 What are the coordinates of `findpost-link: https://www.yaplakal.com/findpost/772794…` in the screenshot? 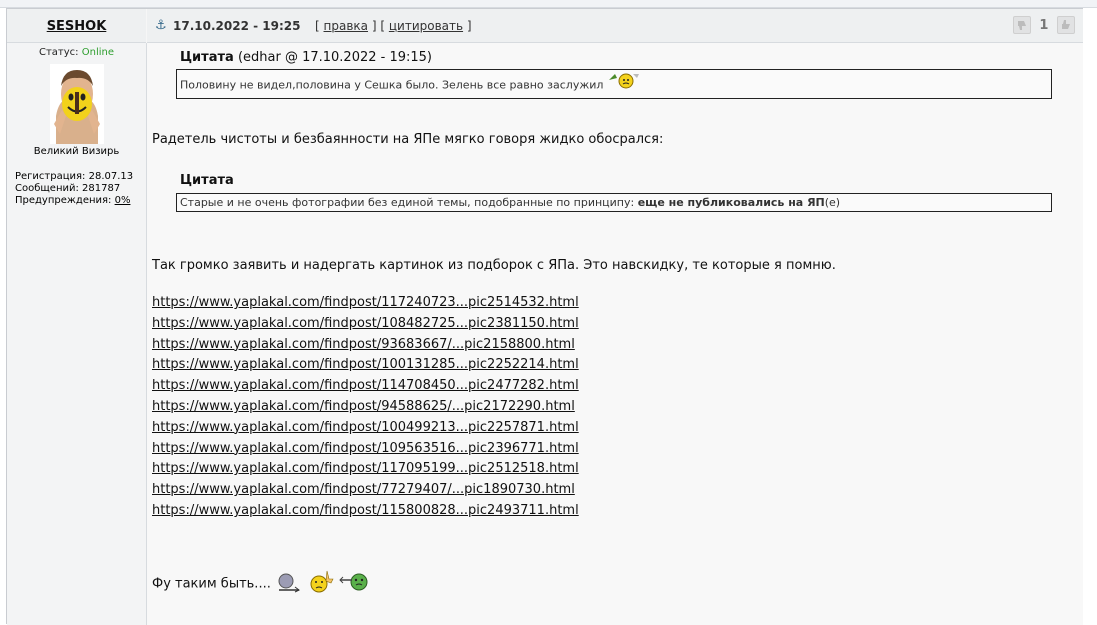 It's located at (365, 490).